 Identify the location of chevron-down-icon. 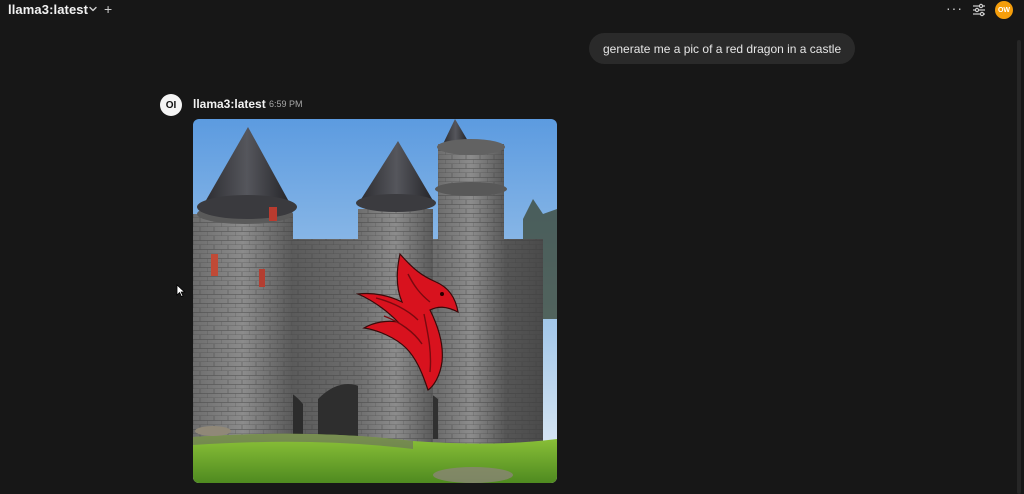
(93, 9).